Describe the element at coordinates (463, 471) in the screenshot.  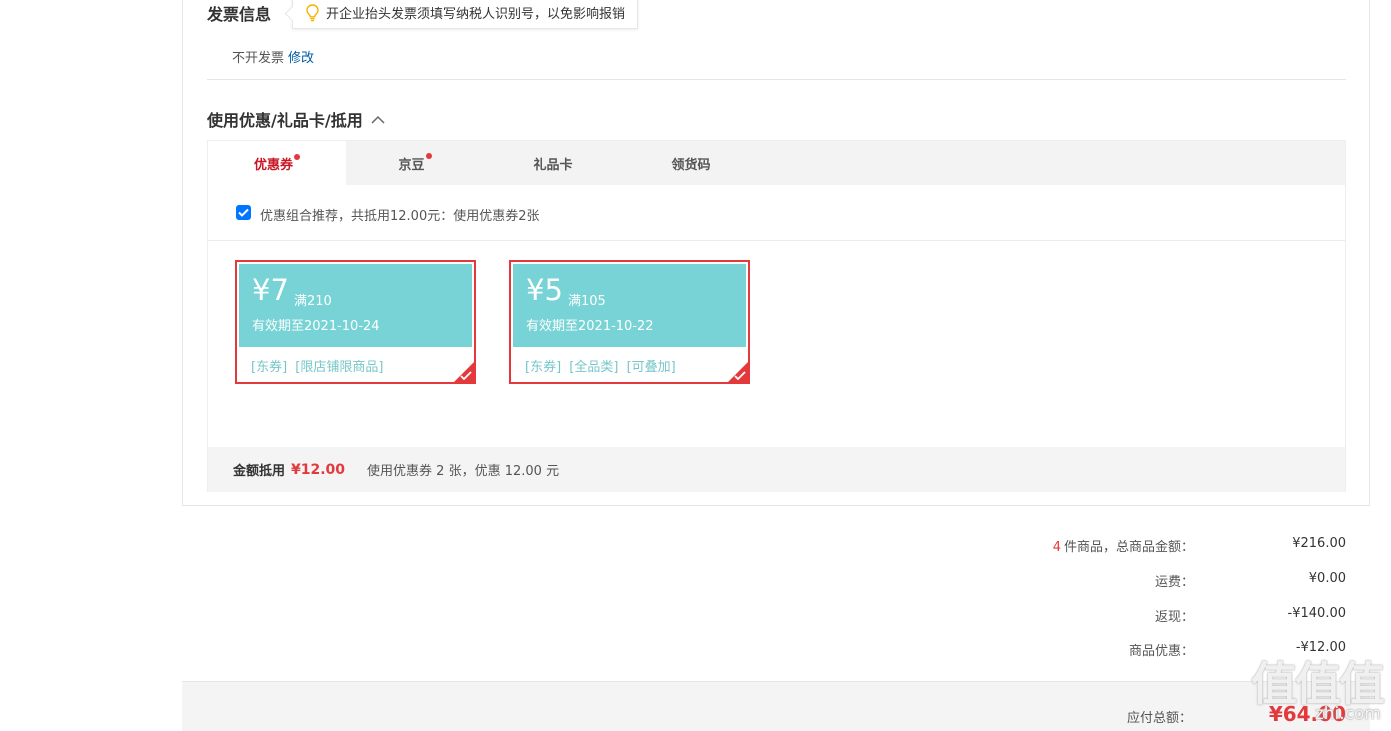
I see `summary-detail: 使用优惠券 2 张，优惠 12.00 元` at that location.